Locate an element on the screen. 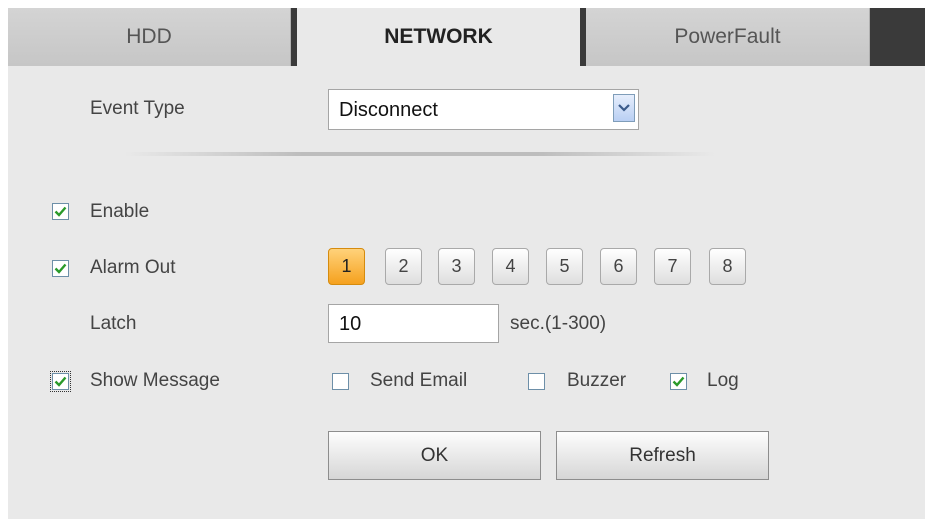 The height and width of the screenshot is (519, 925). show-message-checkbox is located at coordinates (60, 381).